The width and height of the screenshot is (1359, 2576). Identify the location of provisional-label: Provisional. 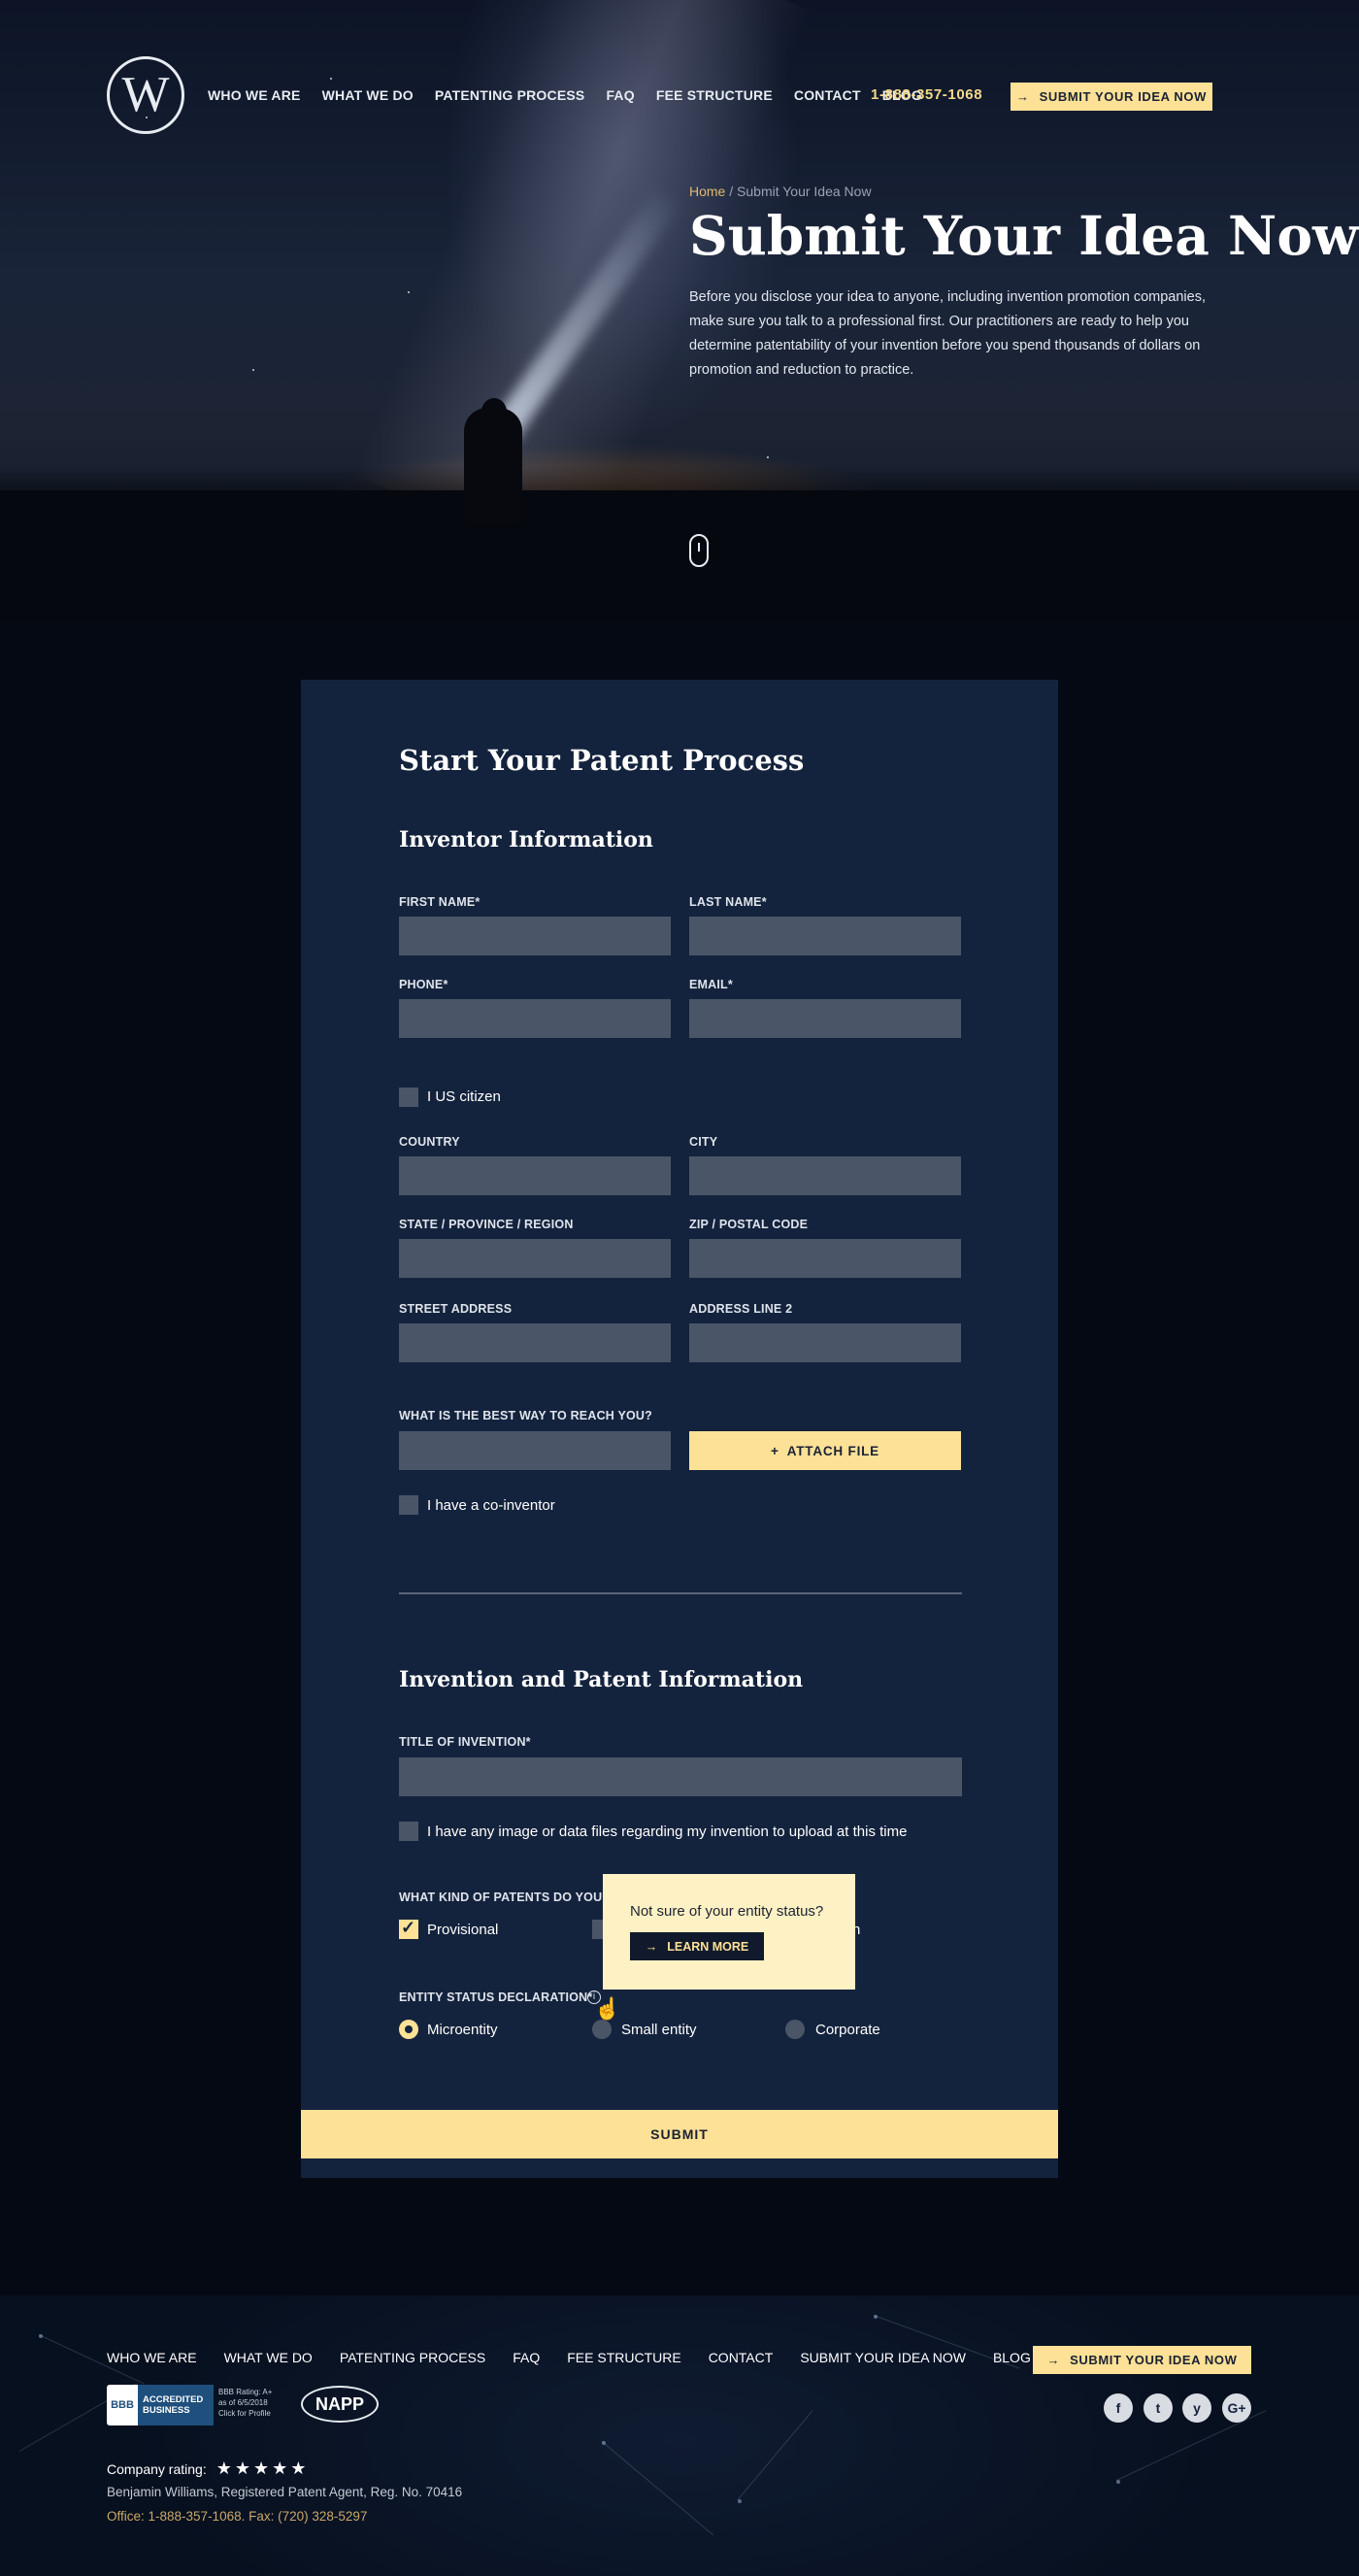
(463, 1930).